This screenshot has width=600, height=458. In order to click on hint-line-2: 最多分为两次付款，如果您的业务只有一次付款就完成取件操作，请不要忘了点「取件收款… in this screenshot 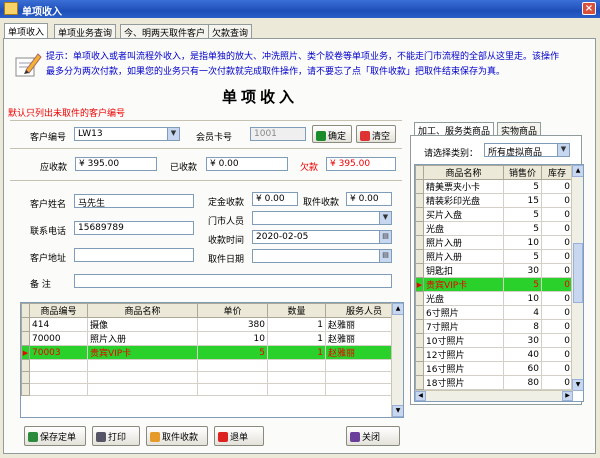, I will do `click(276, 72)`.